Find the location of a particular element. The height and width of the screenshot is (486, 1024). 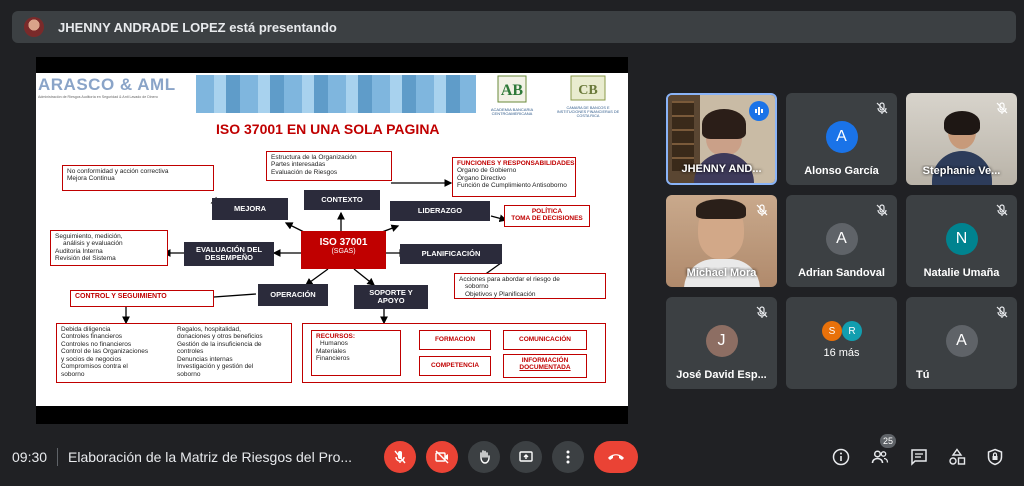

camera-toggle-button is located at coordinates (442, 457).